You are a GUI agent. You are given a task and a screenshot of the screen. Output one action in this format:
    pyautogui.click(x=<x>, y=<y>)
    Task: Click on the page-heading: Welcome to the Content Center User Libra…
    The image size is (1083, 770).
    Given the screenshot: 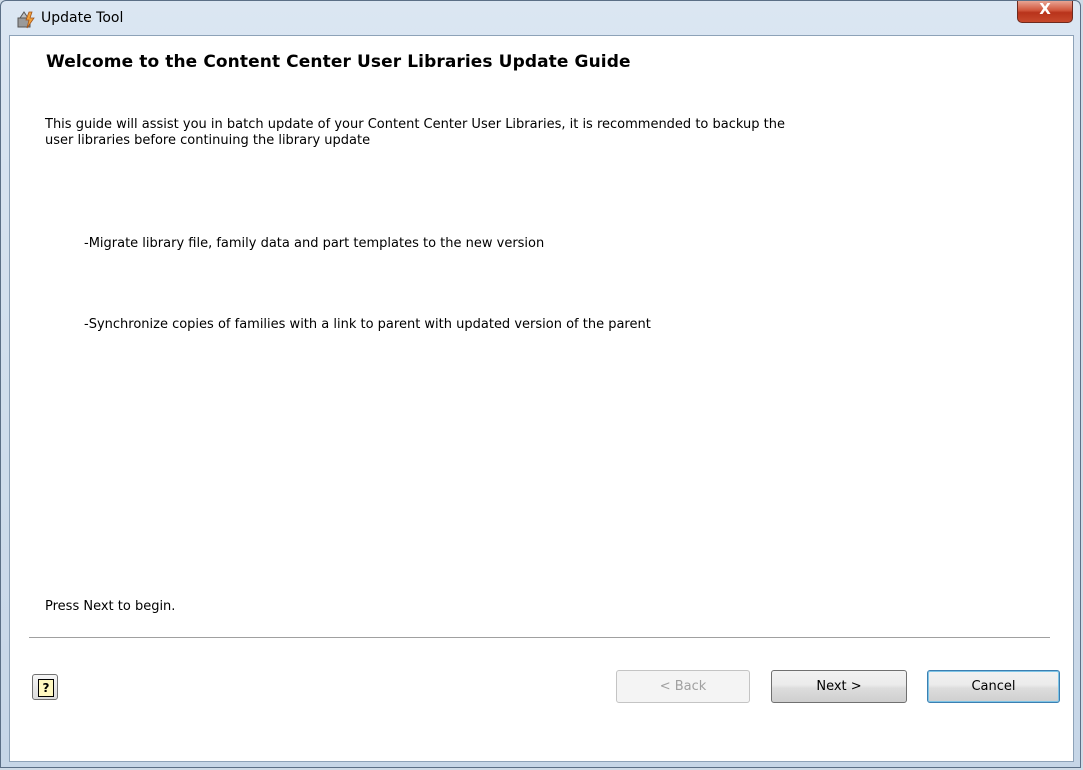 What is the action you would take?
    pyautogui.click(x=338, y=62)
    